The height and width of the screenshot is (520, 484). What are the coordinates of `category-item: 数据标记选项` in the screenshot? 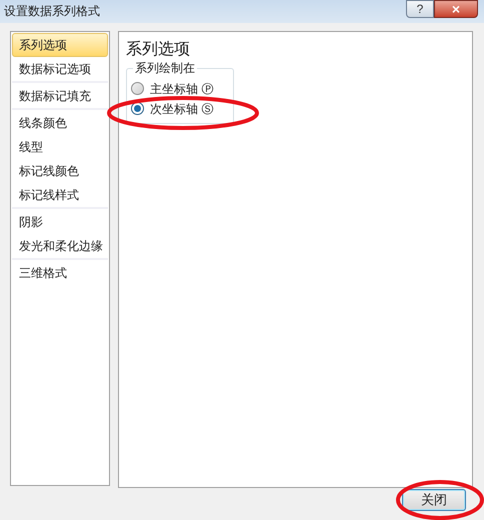 It's located at (60, 68).